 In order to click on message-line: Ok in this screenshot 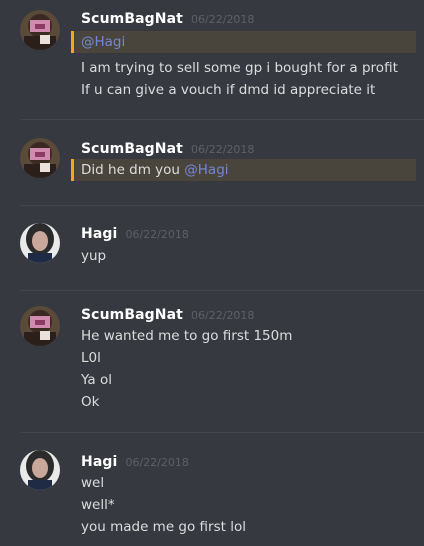, I will do `click(90, 402)`.